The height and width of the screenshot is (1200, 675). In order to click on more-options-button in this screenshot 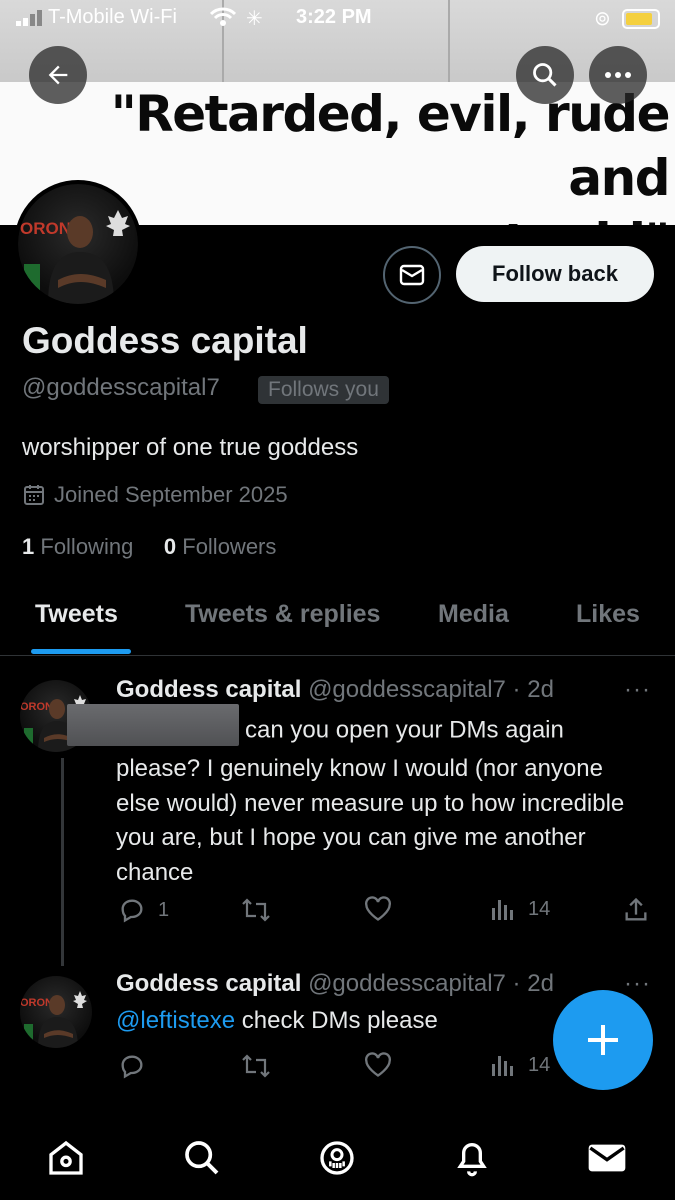, I will do `click(618, 75)`.